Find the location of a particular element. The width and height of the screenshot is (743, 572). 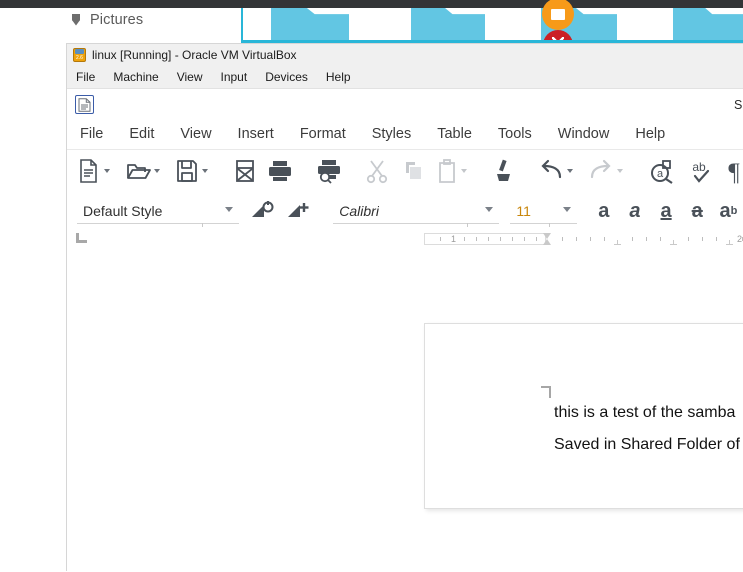

paragraph-style-combobox: Default Style is located at coordinates (158, 212).